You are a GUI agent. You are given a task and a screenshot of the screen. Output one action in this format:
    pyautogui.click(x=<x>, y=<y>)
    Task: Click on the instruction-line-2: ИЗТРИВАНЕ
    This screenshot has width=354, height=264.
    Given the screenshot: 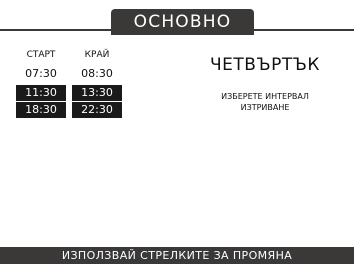 What is the action you would take?
    pyautogui.click(x=265, y=107)
    